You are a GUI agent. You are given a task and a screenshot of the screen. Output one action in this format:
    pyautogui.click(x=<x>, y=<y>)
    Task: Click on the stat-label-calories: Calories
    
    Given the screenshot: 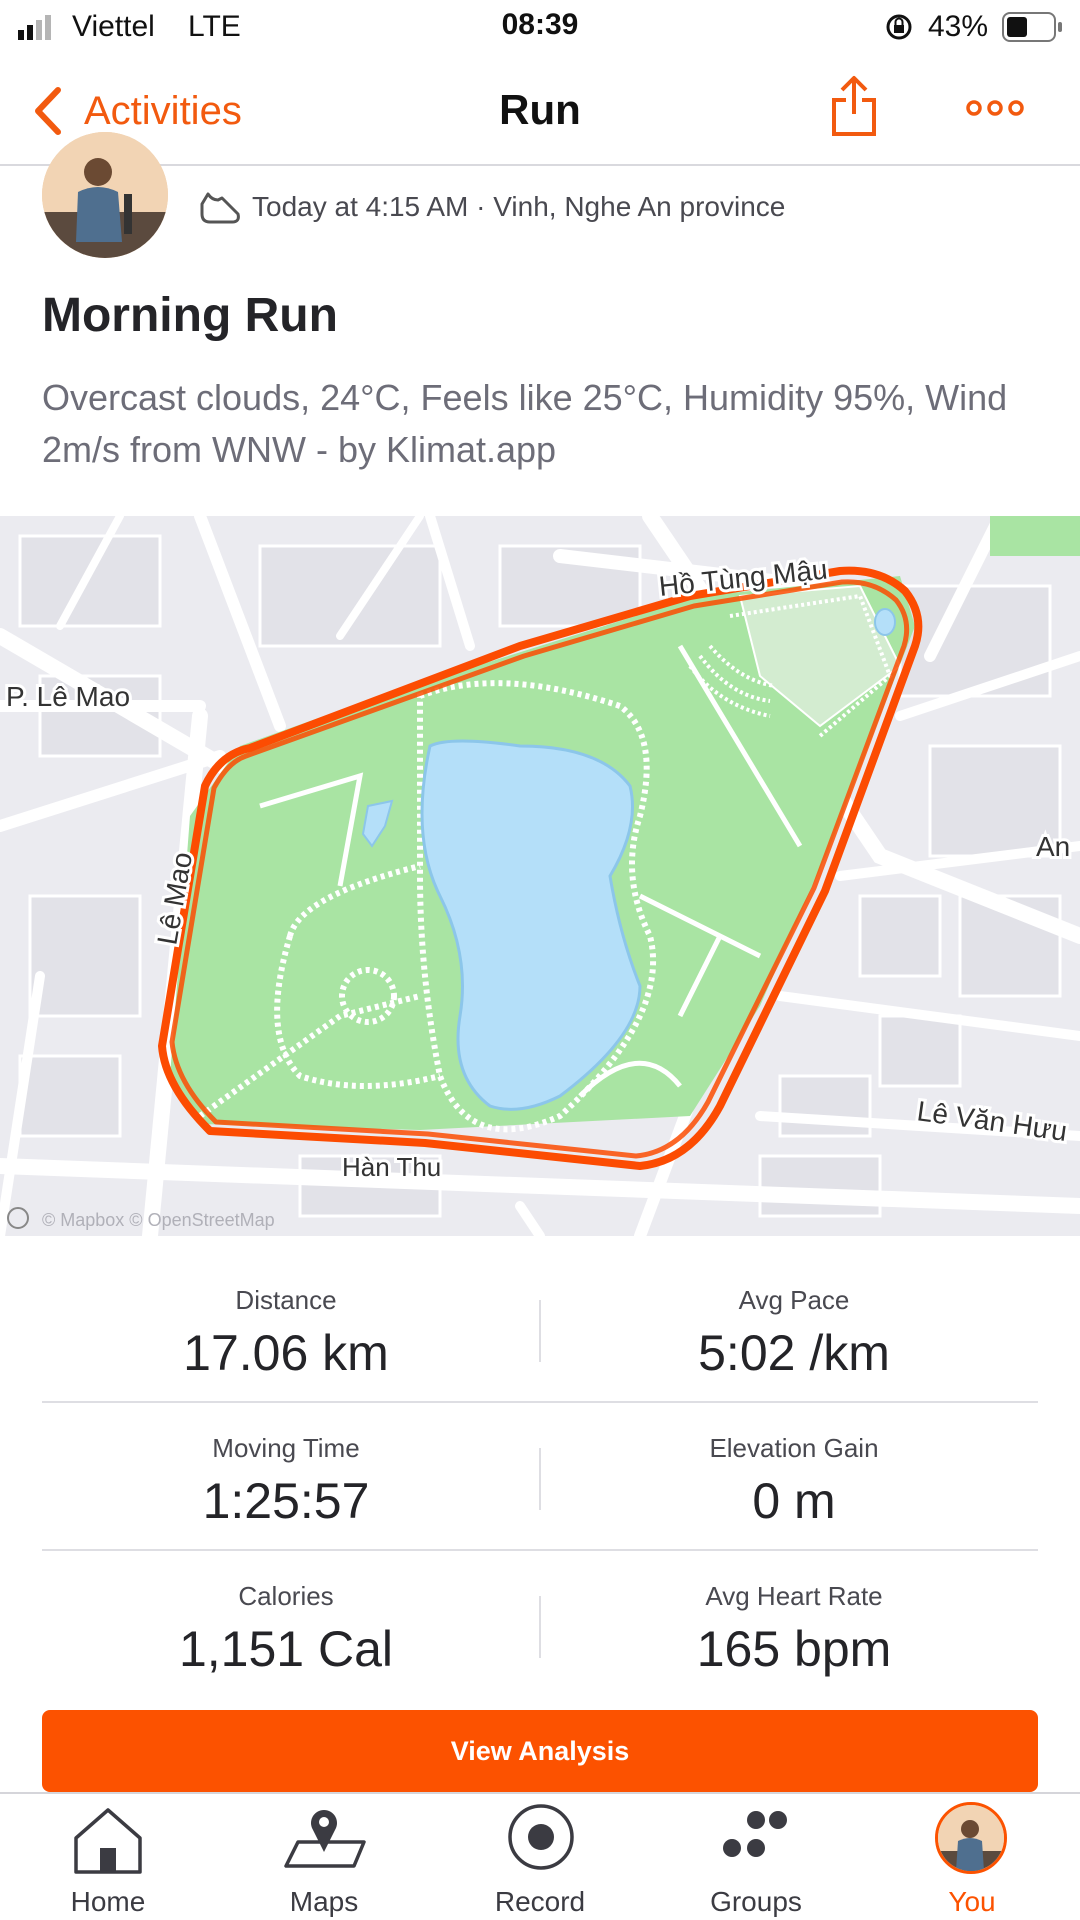 What is the action you would take?
    pyautogui.click(x=286, y=1596)
    